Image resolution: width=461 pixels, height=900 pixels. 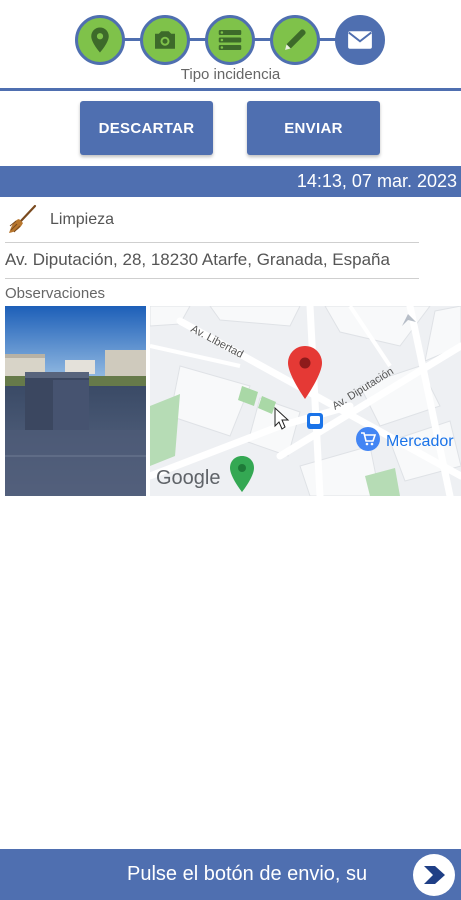 What do you see at coordinates (313, 128) in the screenshot?
I see `send-button: ENVIAR` at bounding box center [313, 128].